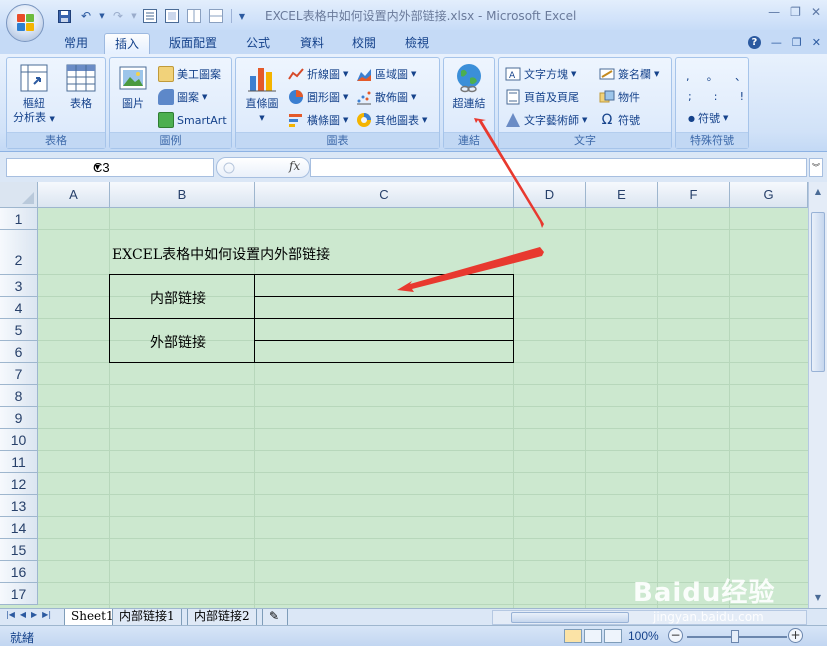 This screenshot has height=646, width=827. I want to click on sheet-tab-internal-link-2: 内部链接2, so click(222, 617).